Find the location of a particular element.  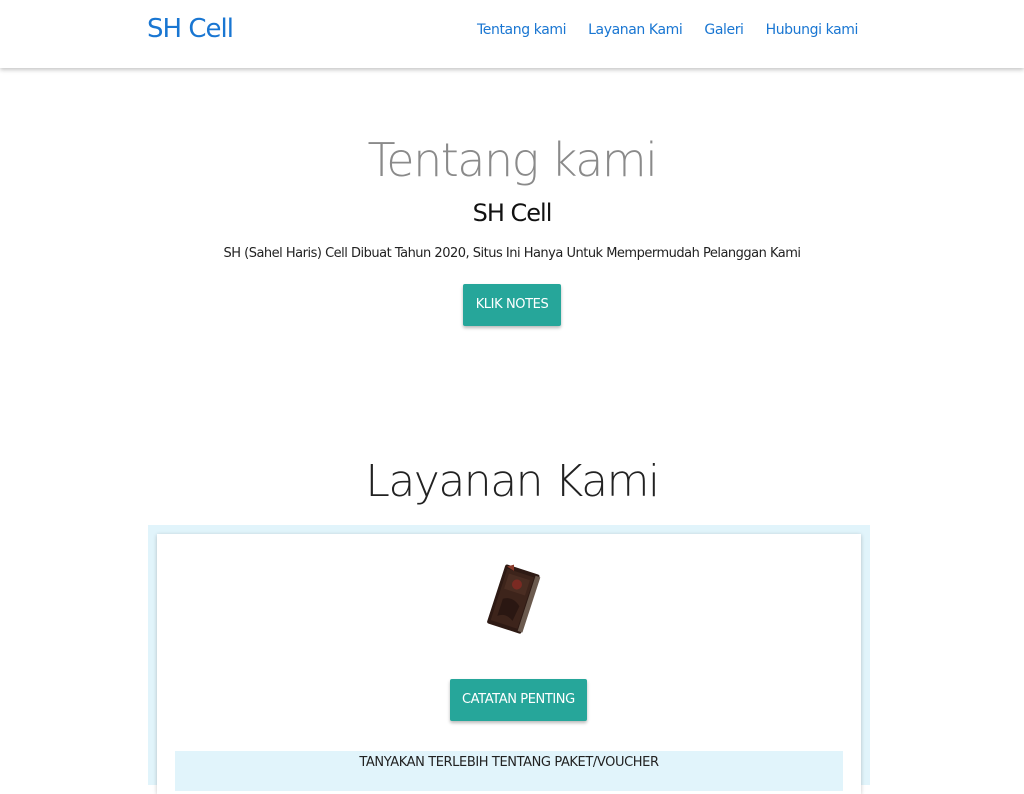

about-title: Tentang kami is located at coordinates (512, 160).